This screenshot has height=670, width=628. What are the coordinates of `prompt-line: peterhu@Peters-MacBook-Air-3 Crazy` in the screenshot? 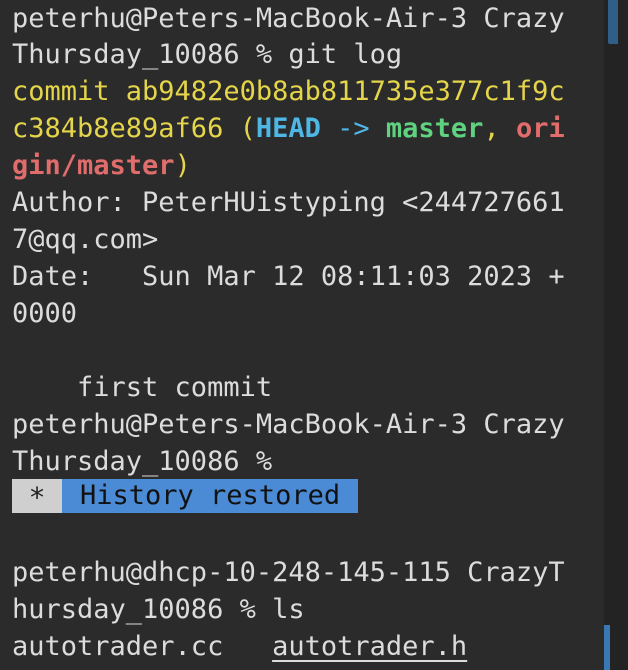 It's located at (288, 18).